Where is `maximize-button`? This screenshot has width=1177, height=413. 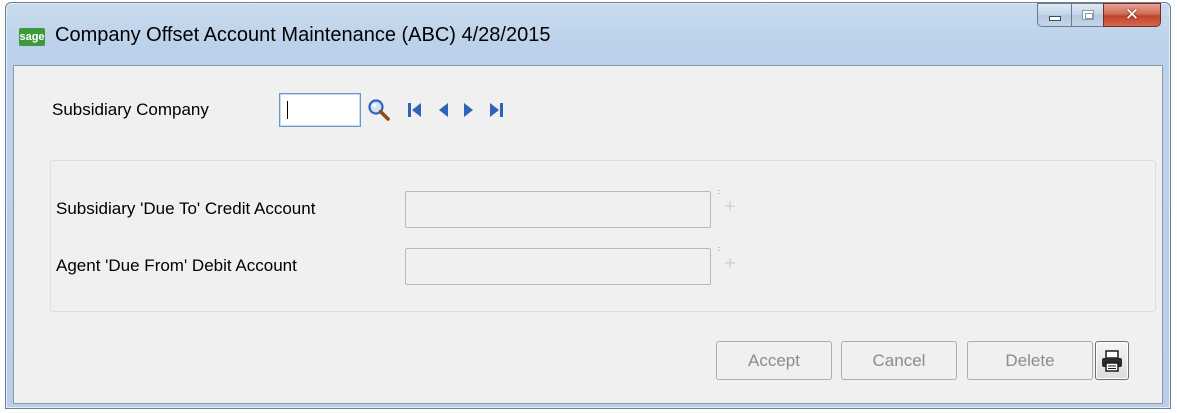
maximize-button is located at coordinates (1087, 15).